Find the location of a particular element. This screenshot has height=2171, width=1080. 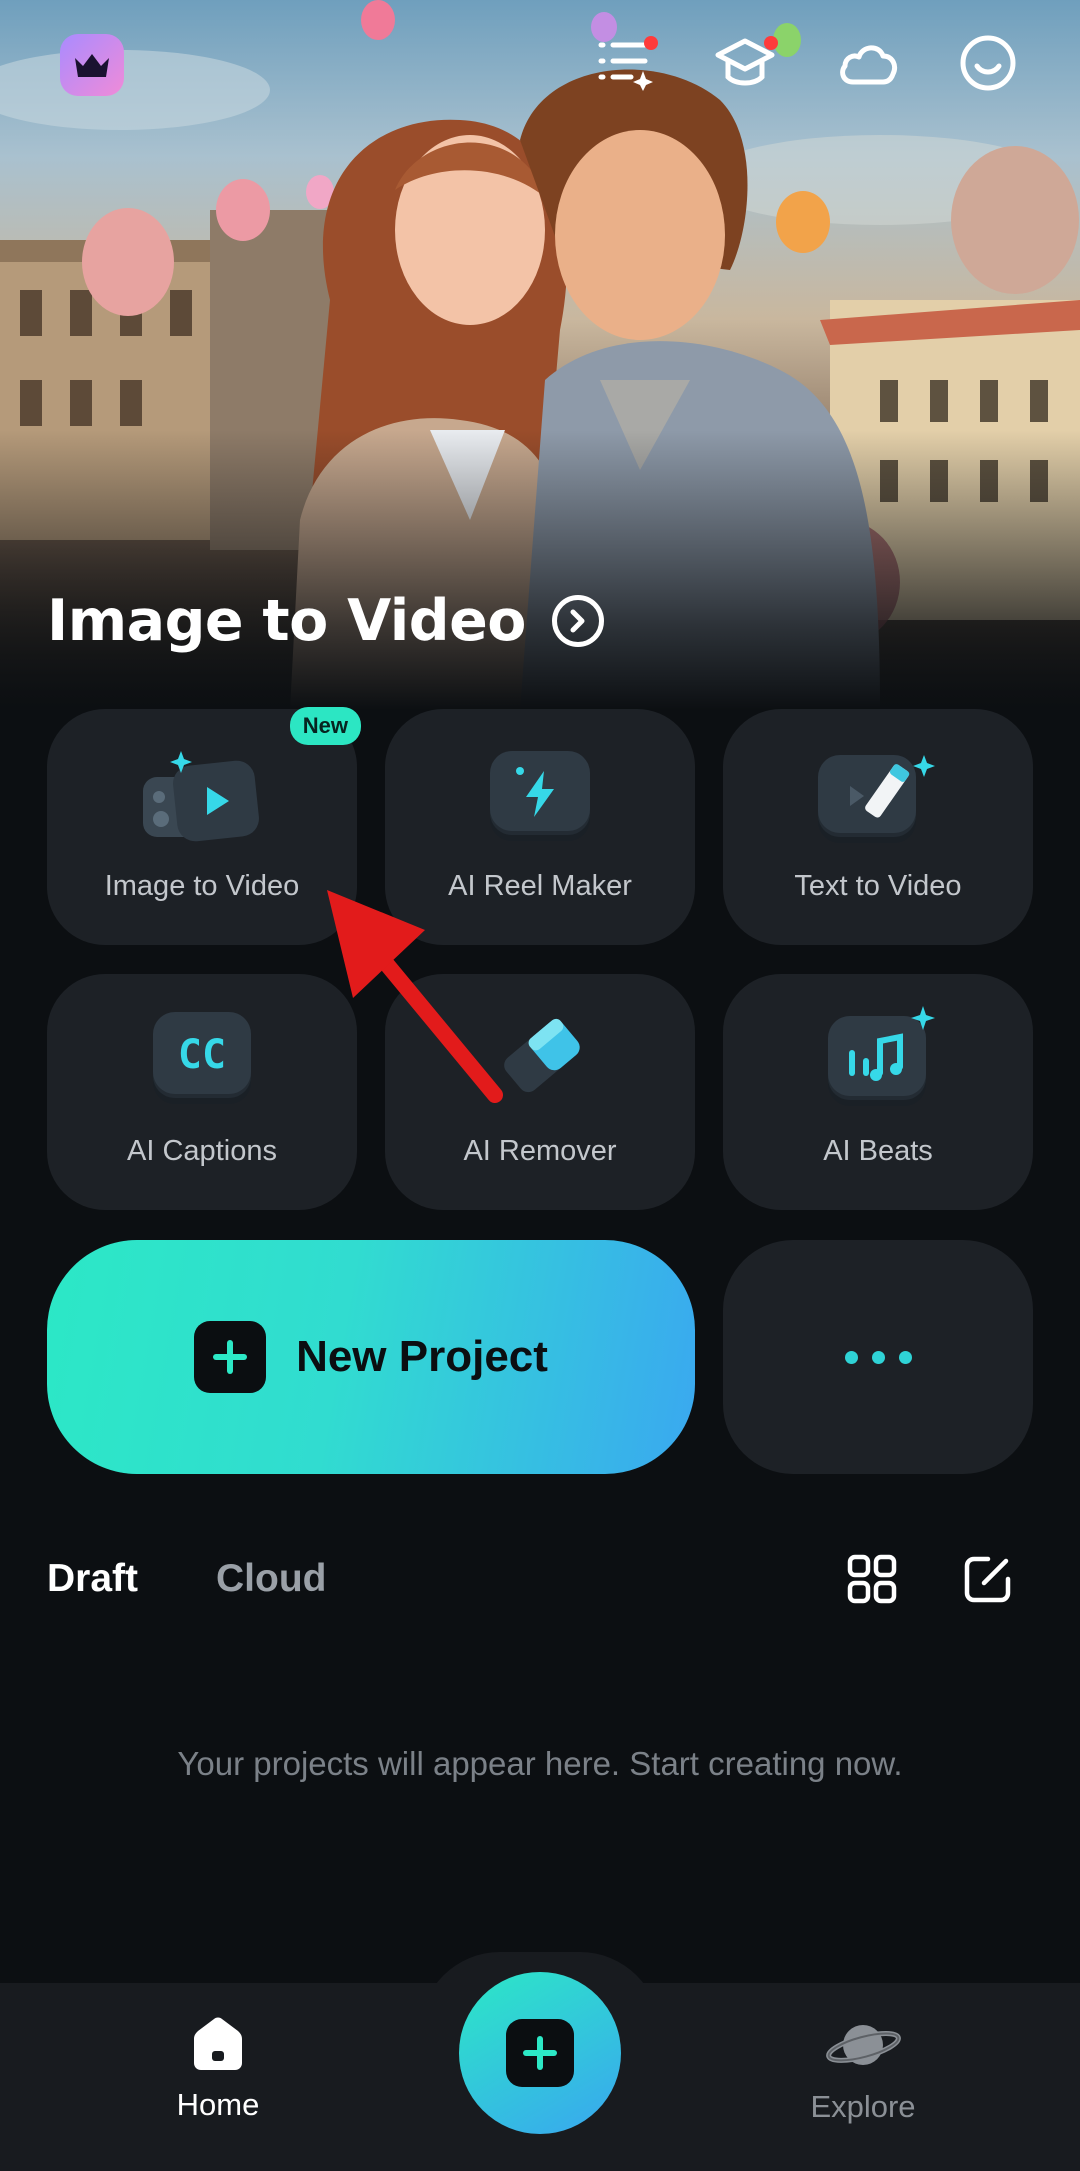

cloud-button is located at coordinates (868, 63).